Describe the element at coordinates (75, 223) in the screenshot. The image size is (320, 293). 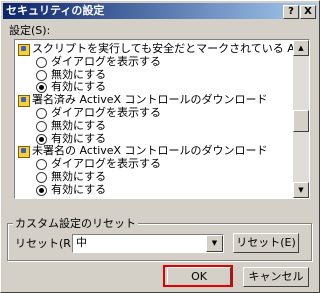
I see `reset-group-title: カスタム設定のリセット` at that location.